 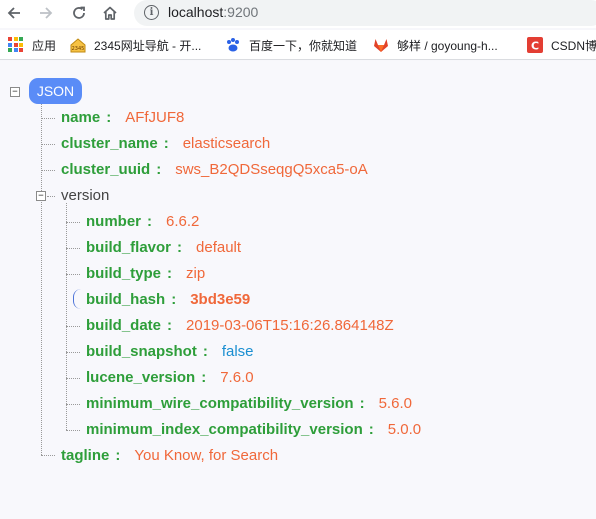 I want to click on url-host: localhost, so click(x=196, y=12).